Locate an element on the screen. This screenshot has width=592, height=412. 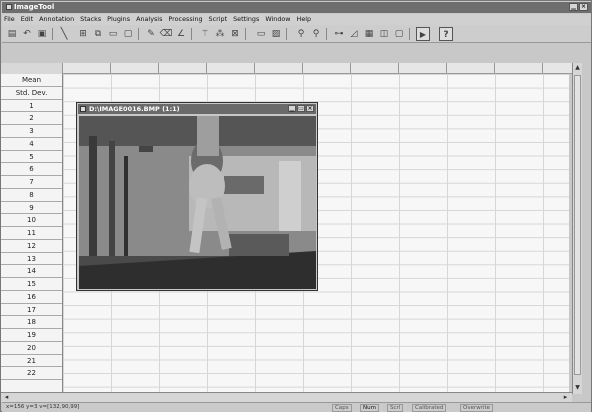
row-label: 19 is located at coordinates (31, 335).